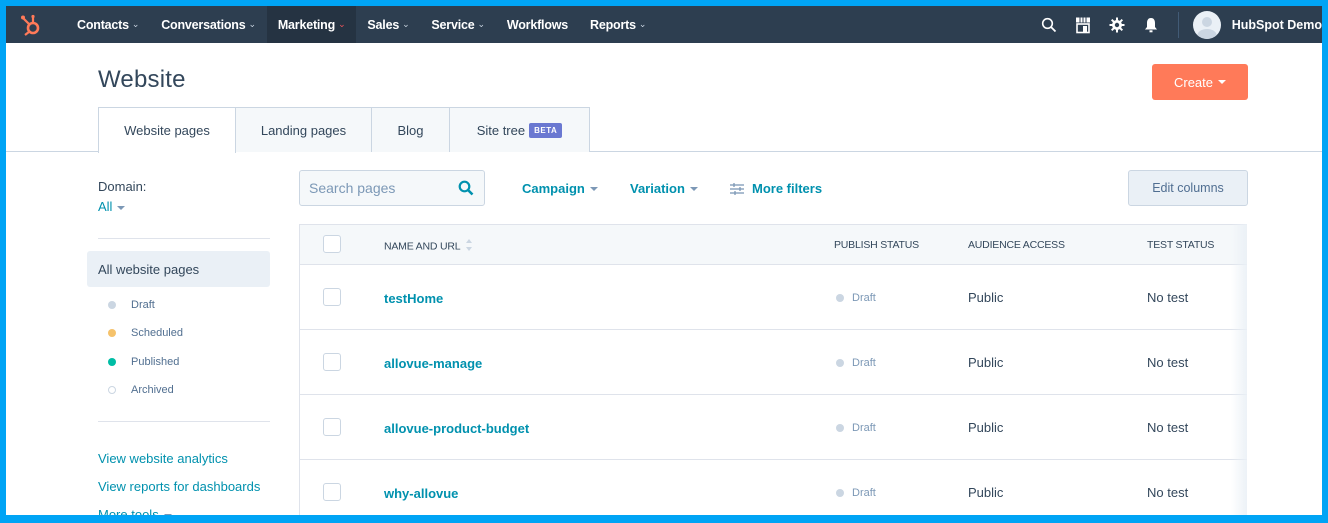  I want to click on sidebar-item-label: All website pages, so click(149, 269).